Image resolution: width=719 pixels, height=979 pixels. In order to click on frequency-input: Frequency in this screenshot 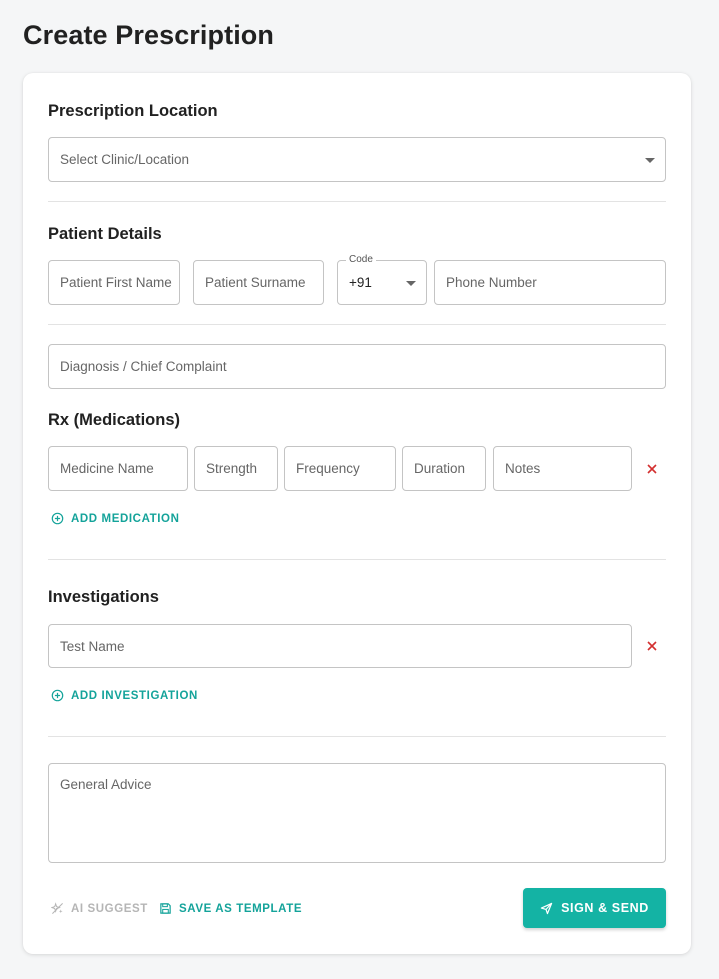, I will do `click(340, 468)`.